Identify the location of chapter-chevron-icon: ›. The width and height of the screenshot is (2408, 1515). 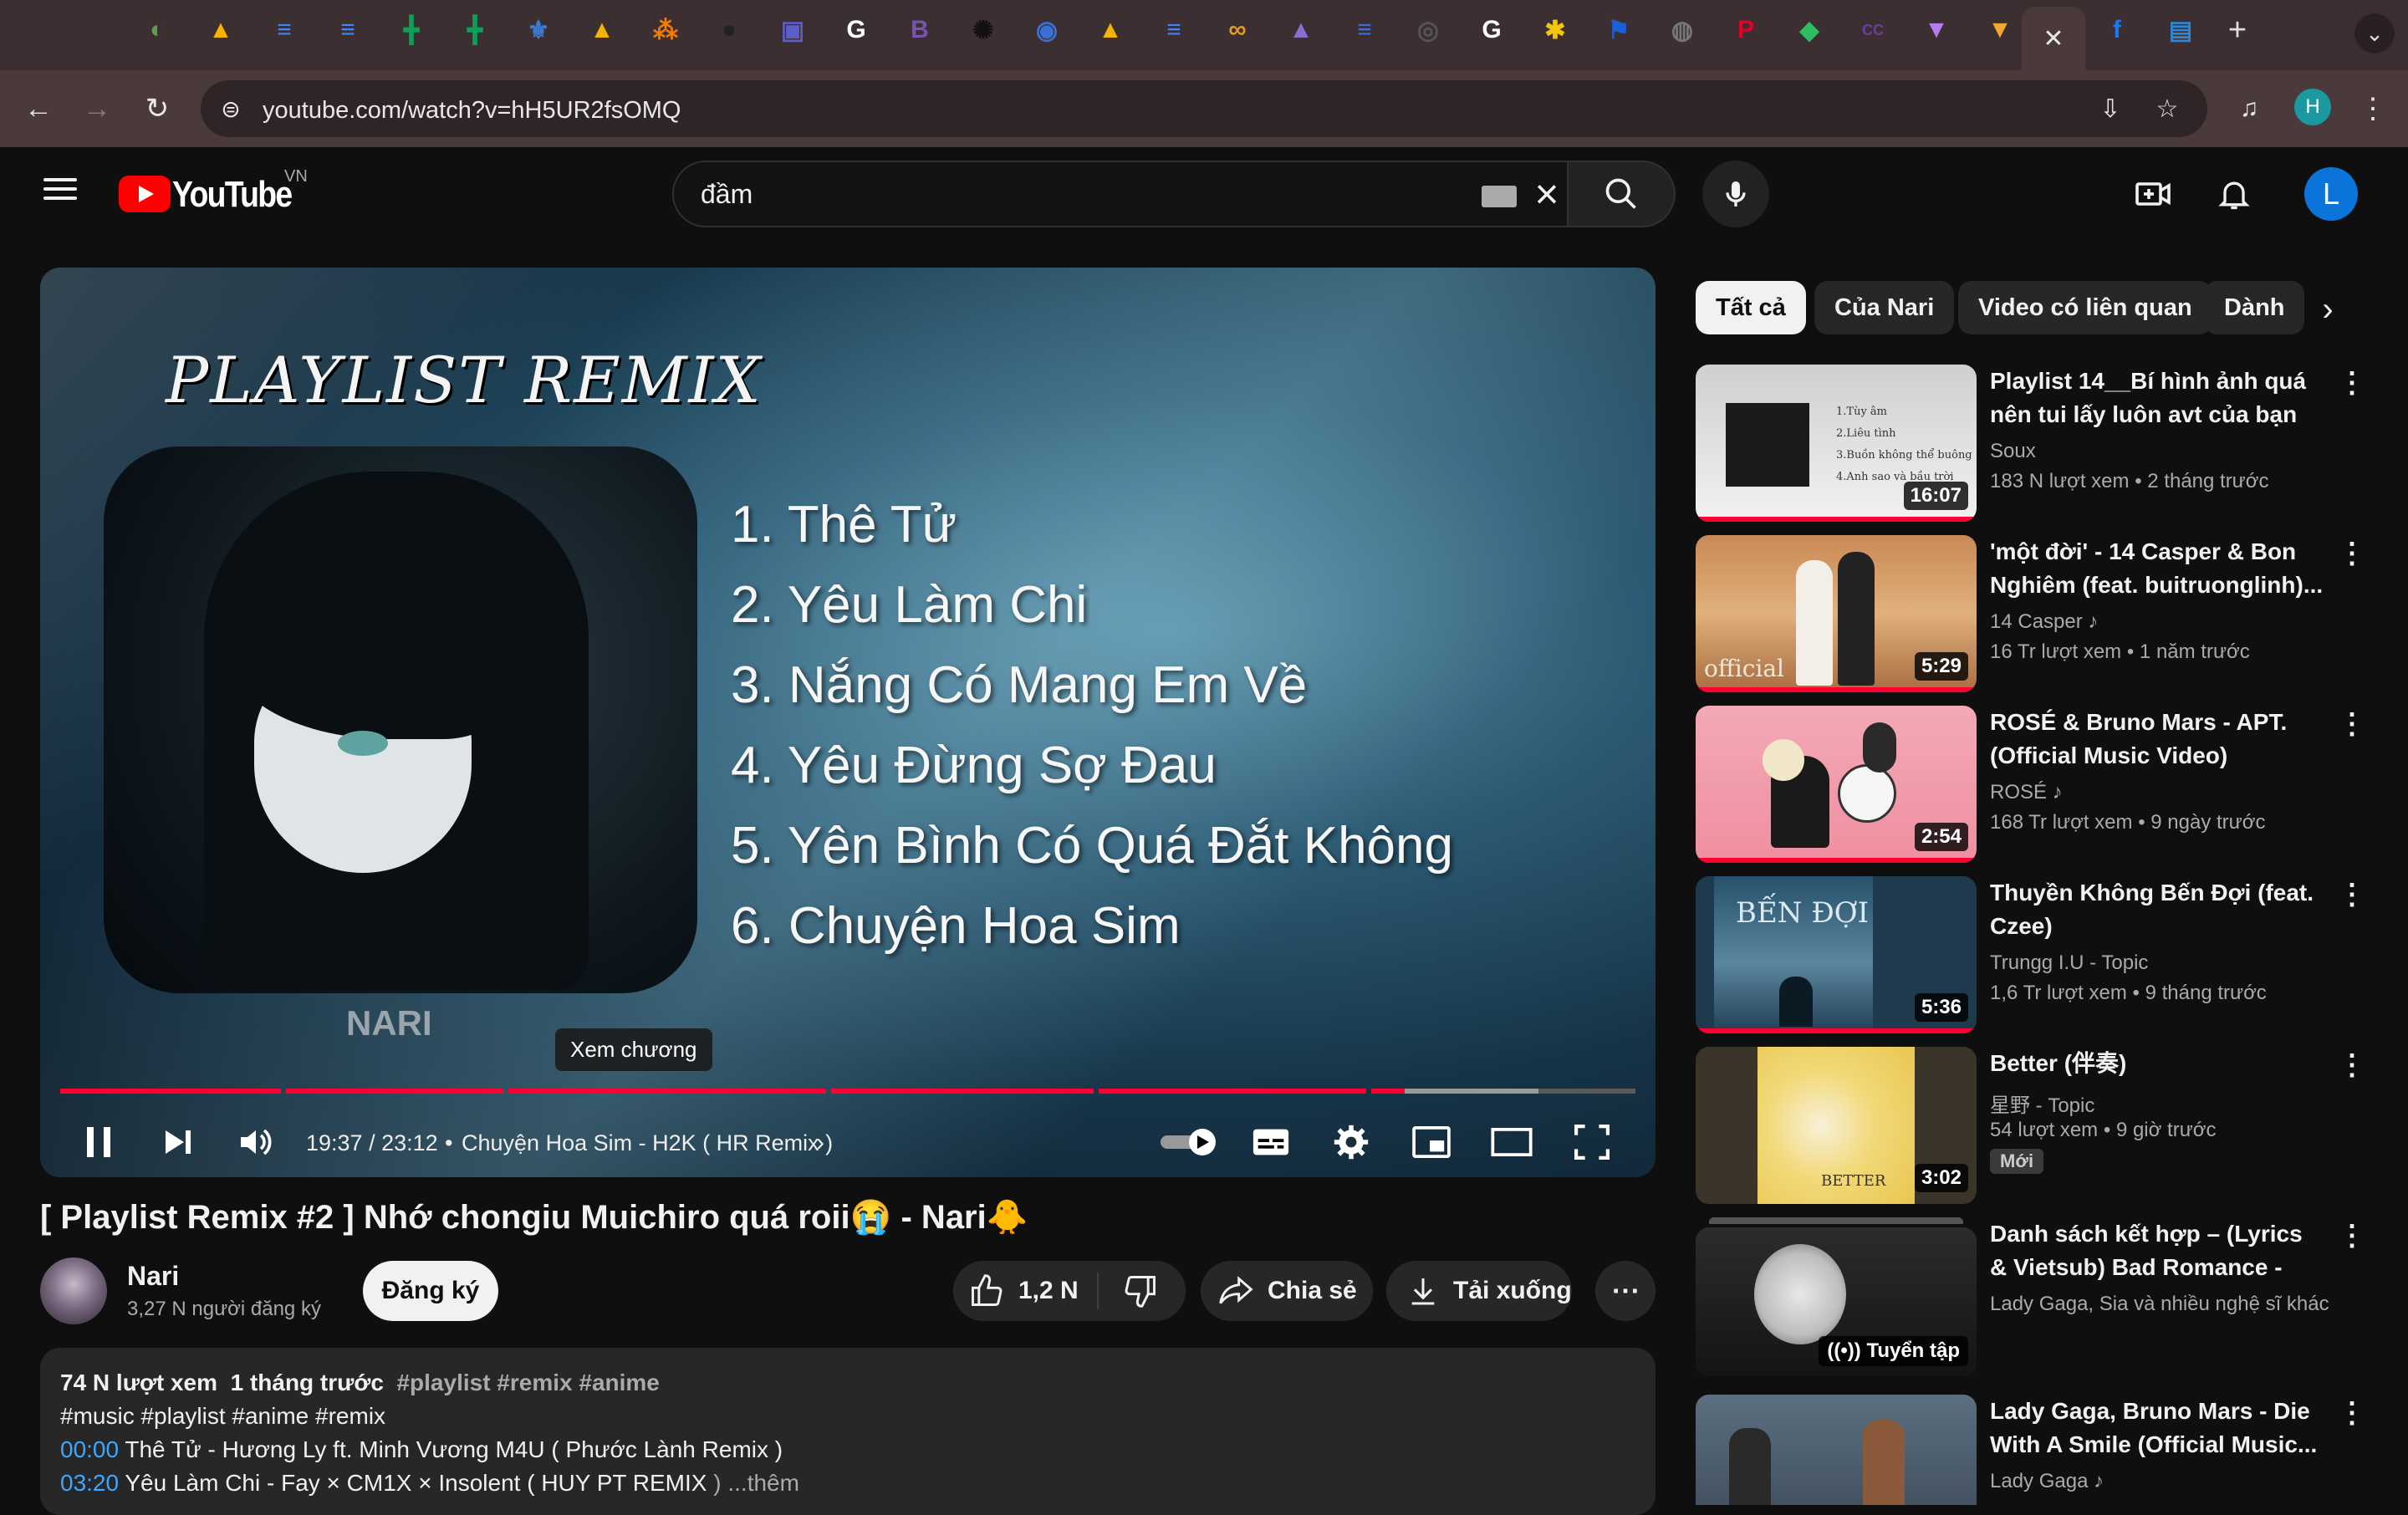
(820, 1143).